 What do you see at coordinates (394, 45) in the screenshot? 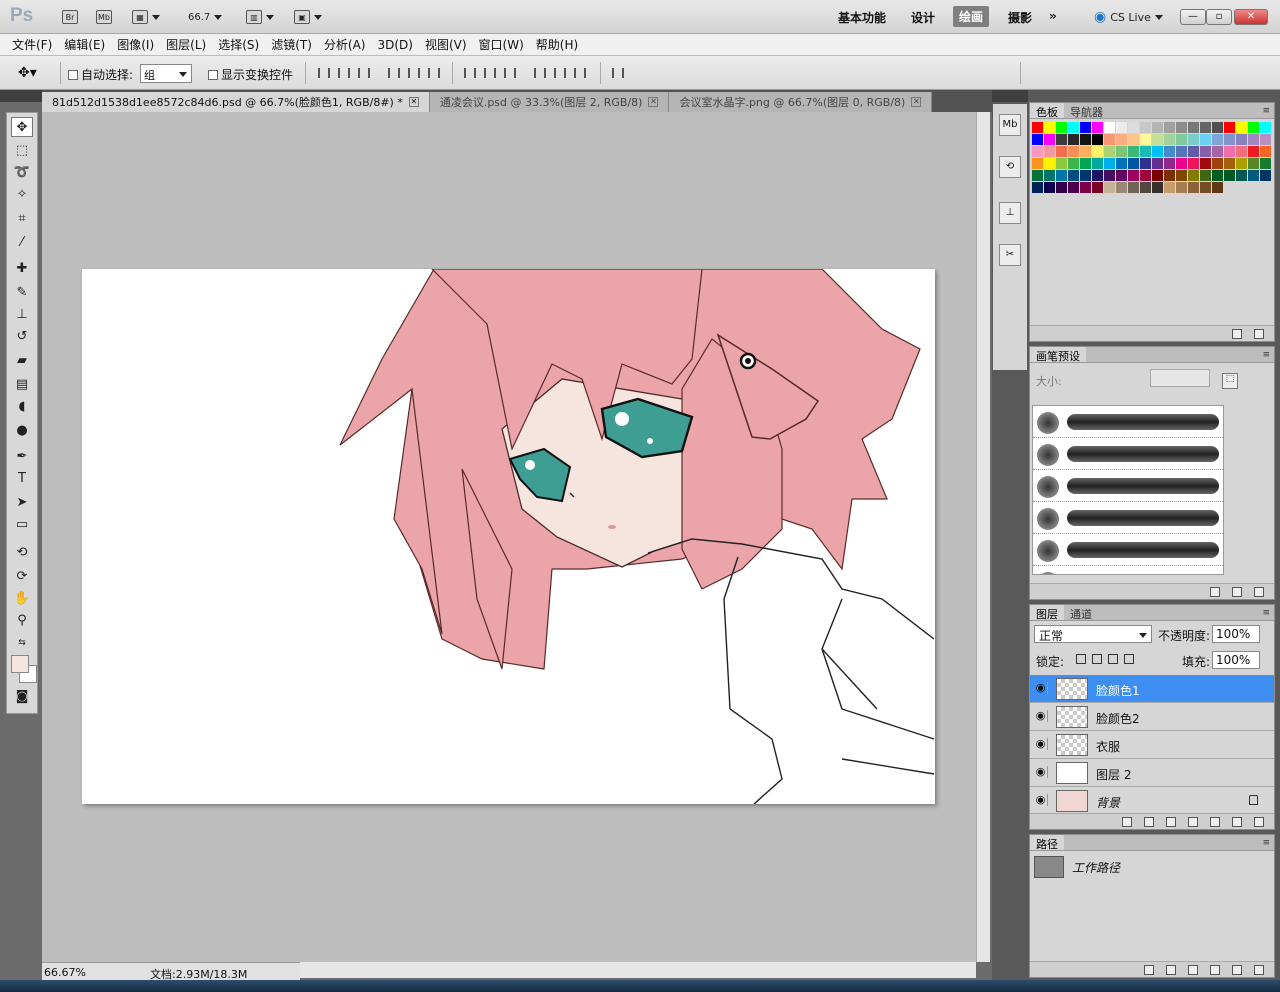
I see `menu-3d: 3D(D)` at bounding box center [394, 45].